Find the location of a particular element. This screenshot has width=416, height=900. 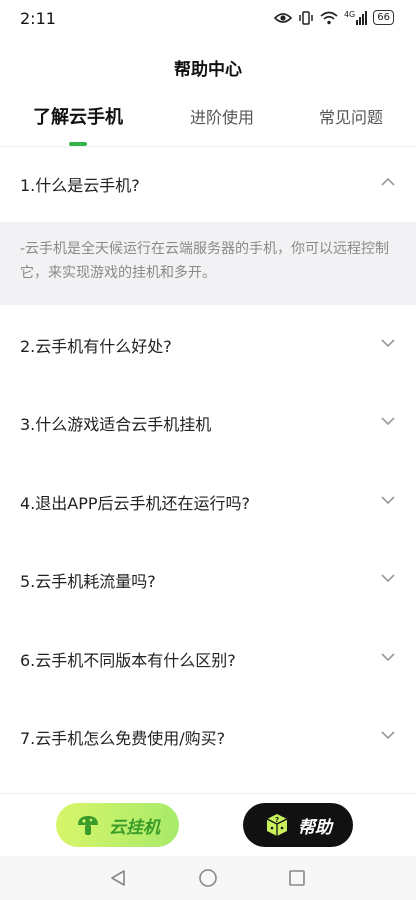

faq-question: 5.云手机耗流量吗? is located at coordinates (88, 581).